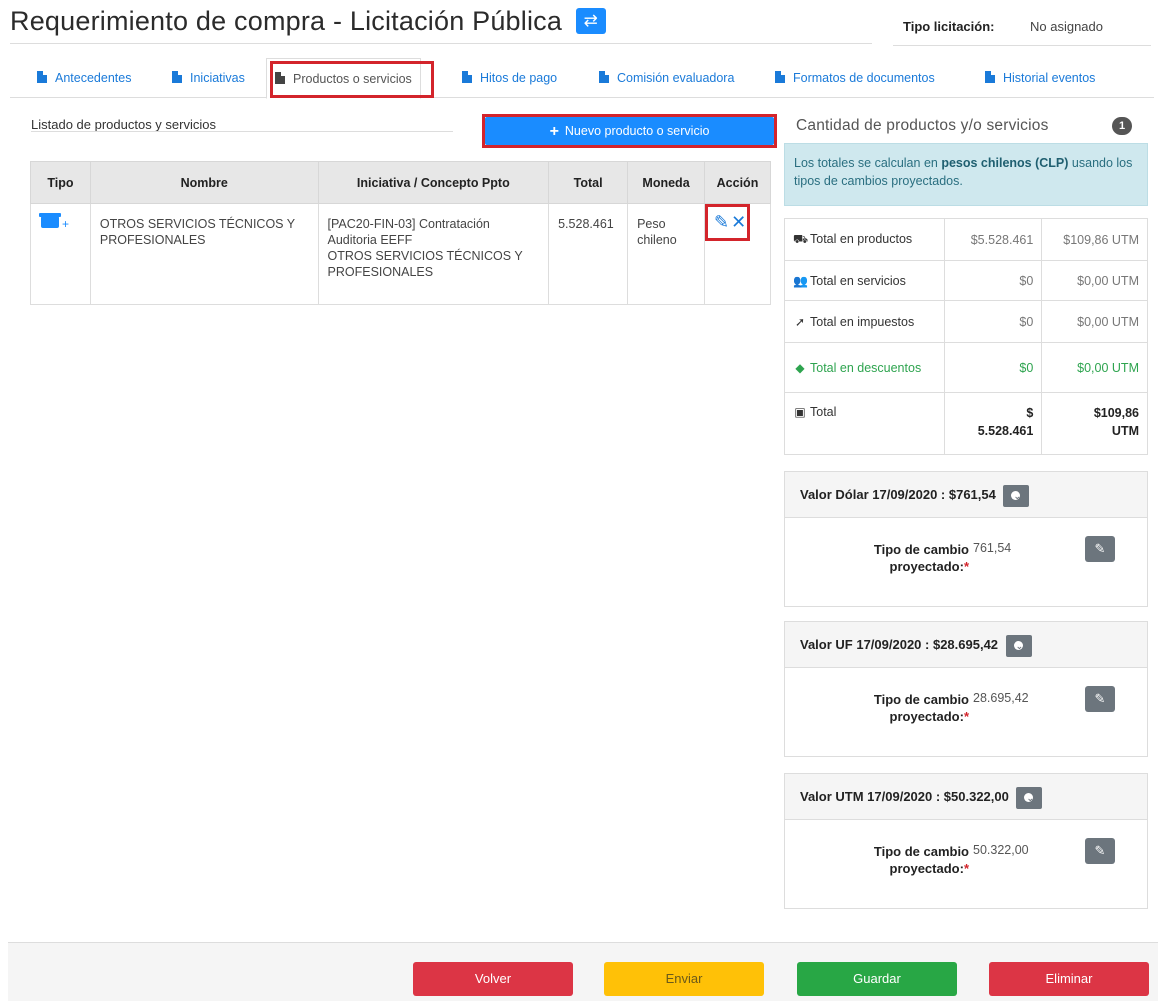  Describe the element at coordinates (899, 644) in the screenshot. I see `currency-header-text: Valor UF 17/09/2020 : $28.695,42` at that location.